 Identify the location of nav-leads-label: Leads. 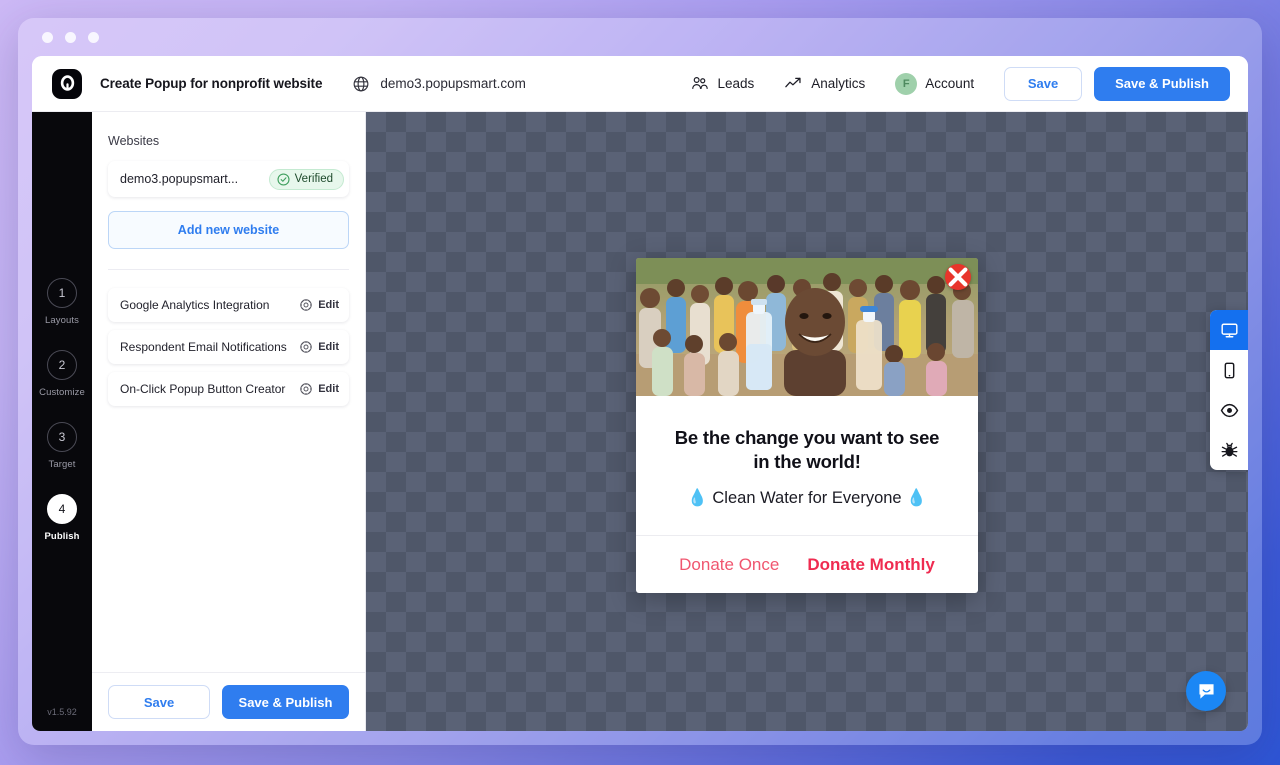
(736, 83).